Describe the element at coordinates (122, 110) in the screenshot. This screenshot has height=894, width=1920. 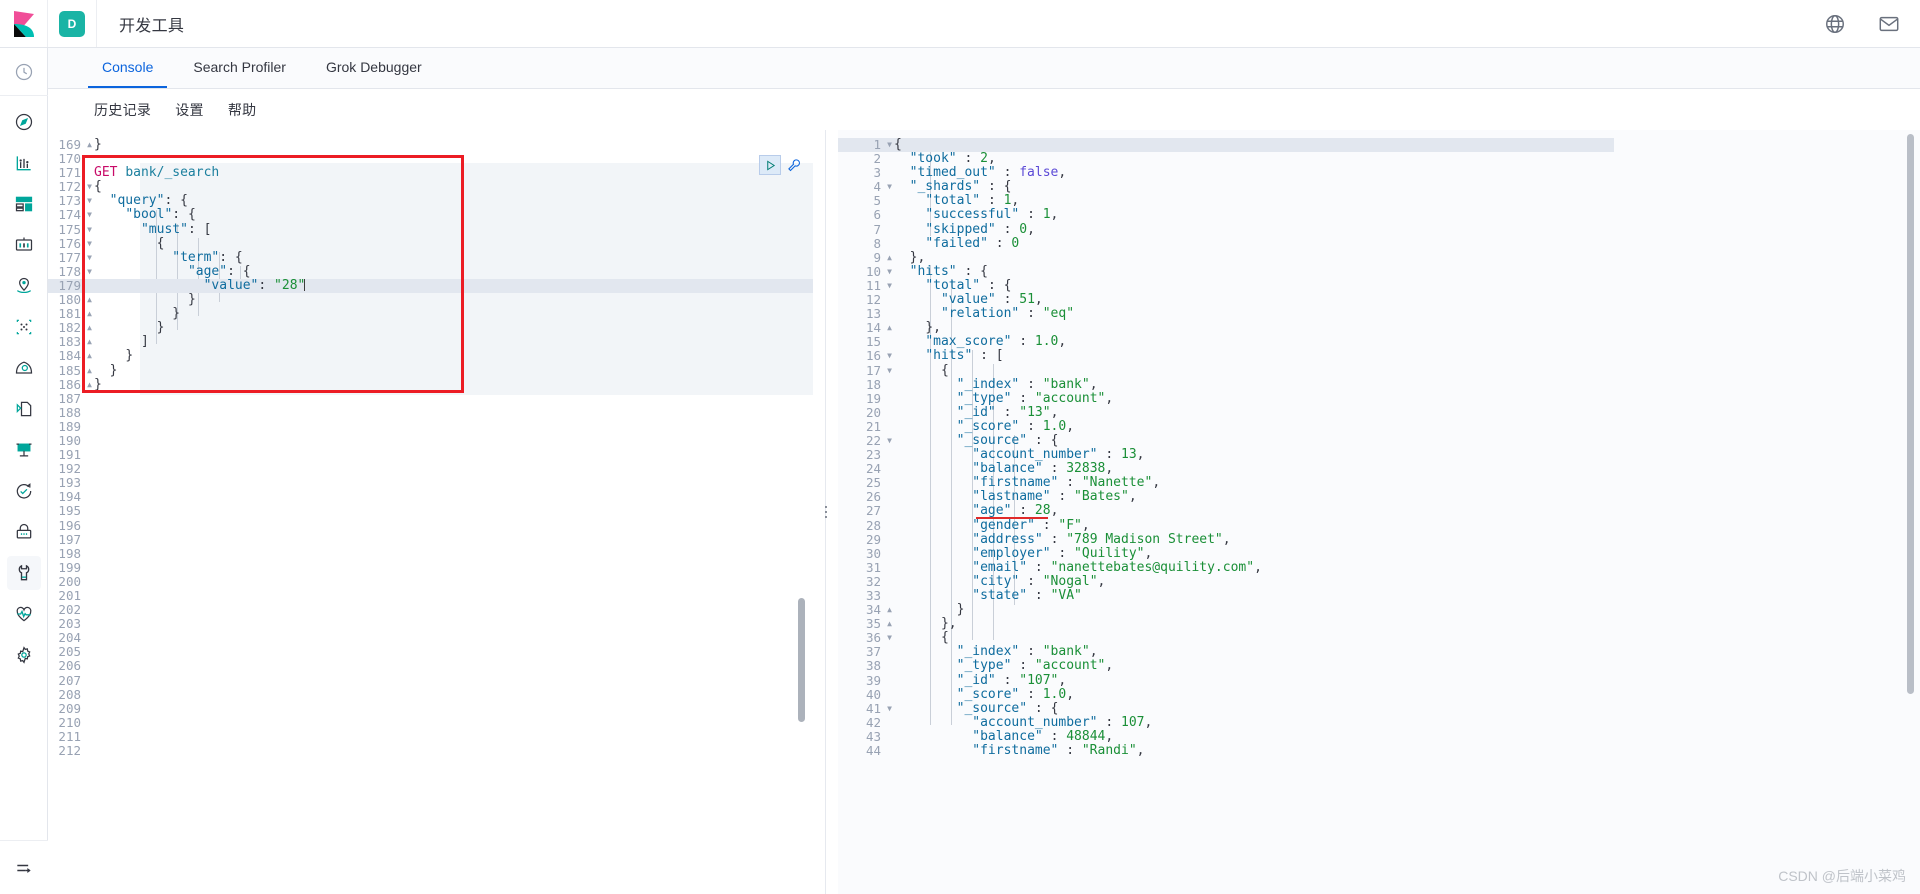
I see `history-link: 历史记录` at that location.